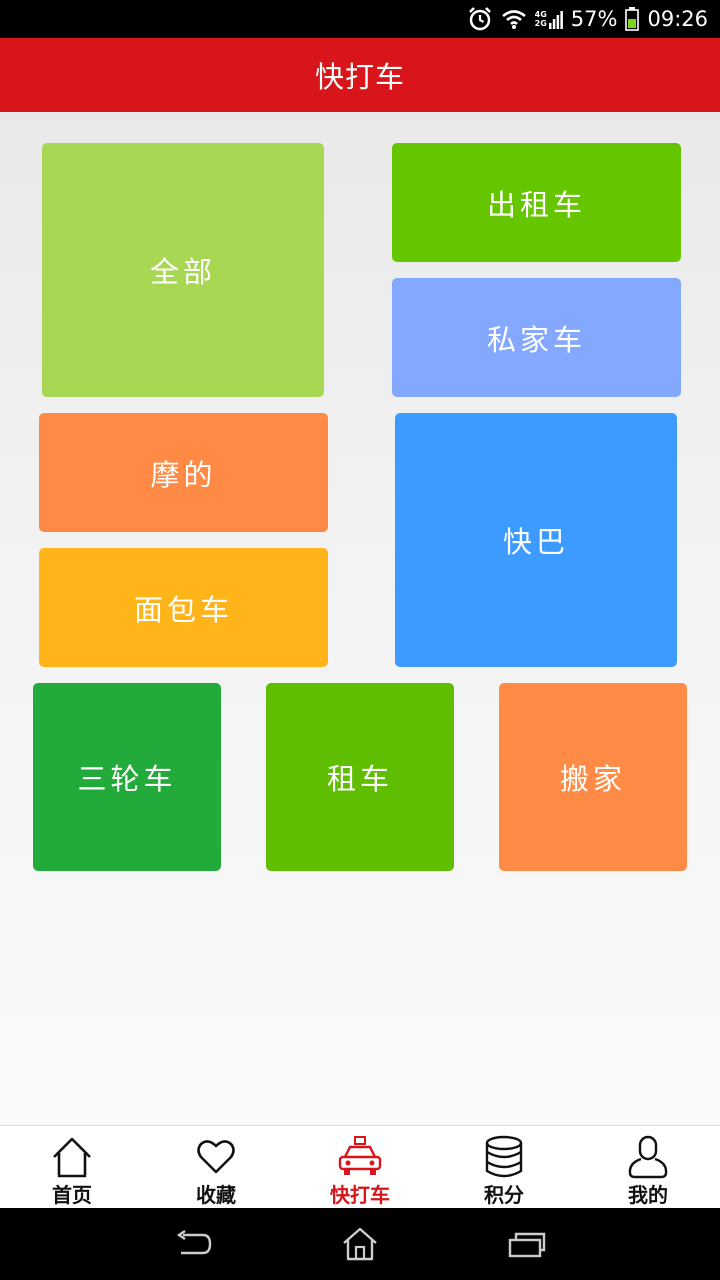 This screenshot has height=1280, width=720. I want to click on tile-moto: 摩的, so click(183, 472).